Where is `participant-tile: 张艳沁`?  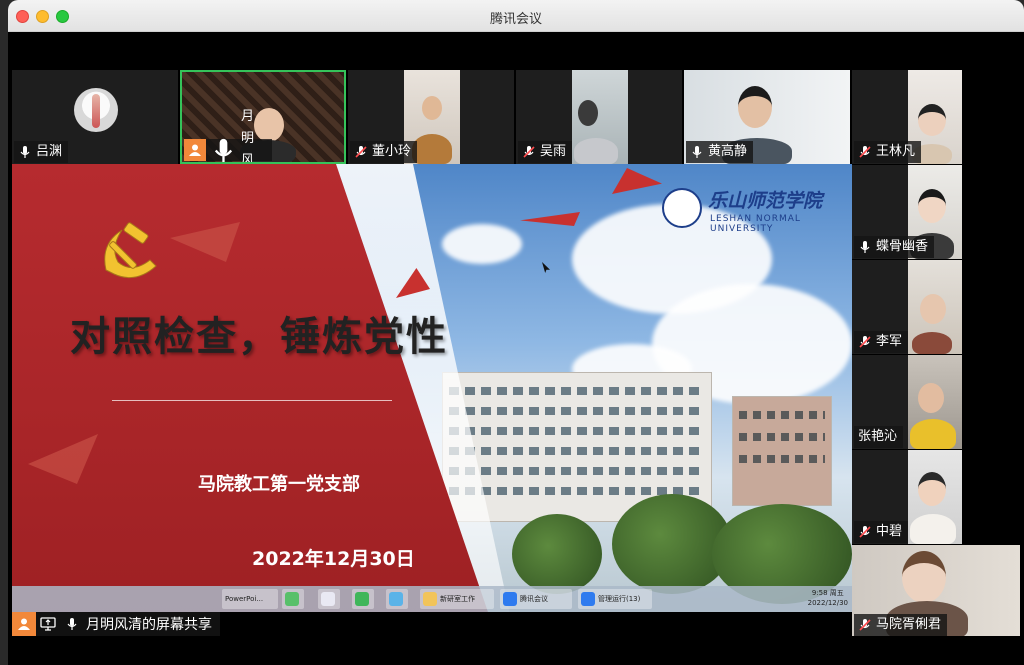 participant-tile: 张艳沁 is located at coordinates (907, 402).